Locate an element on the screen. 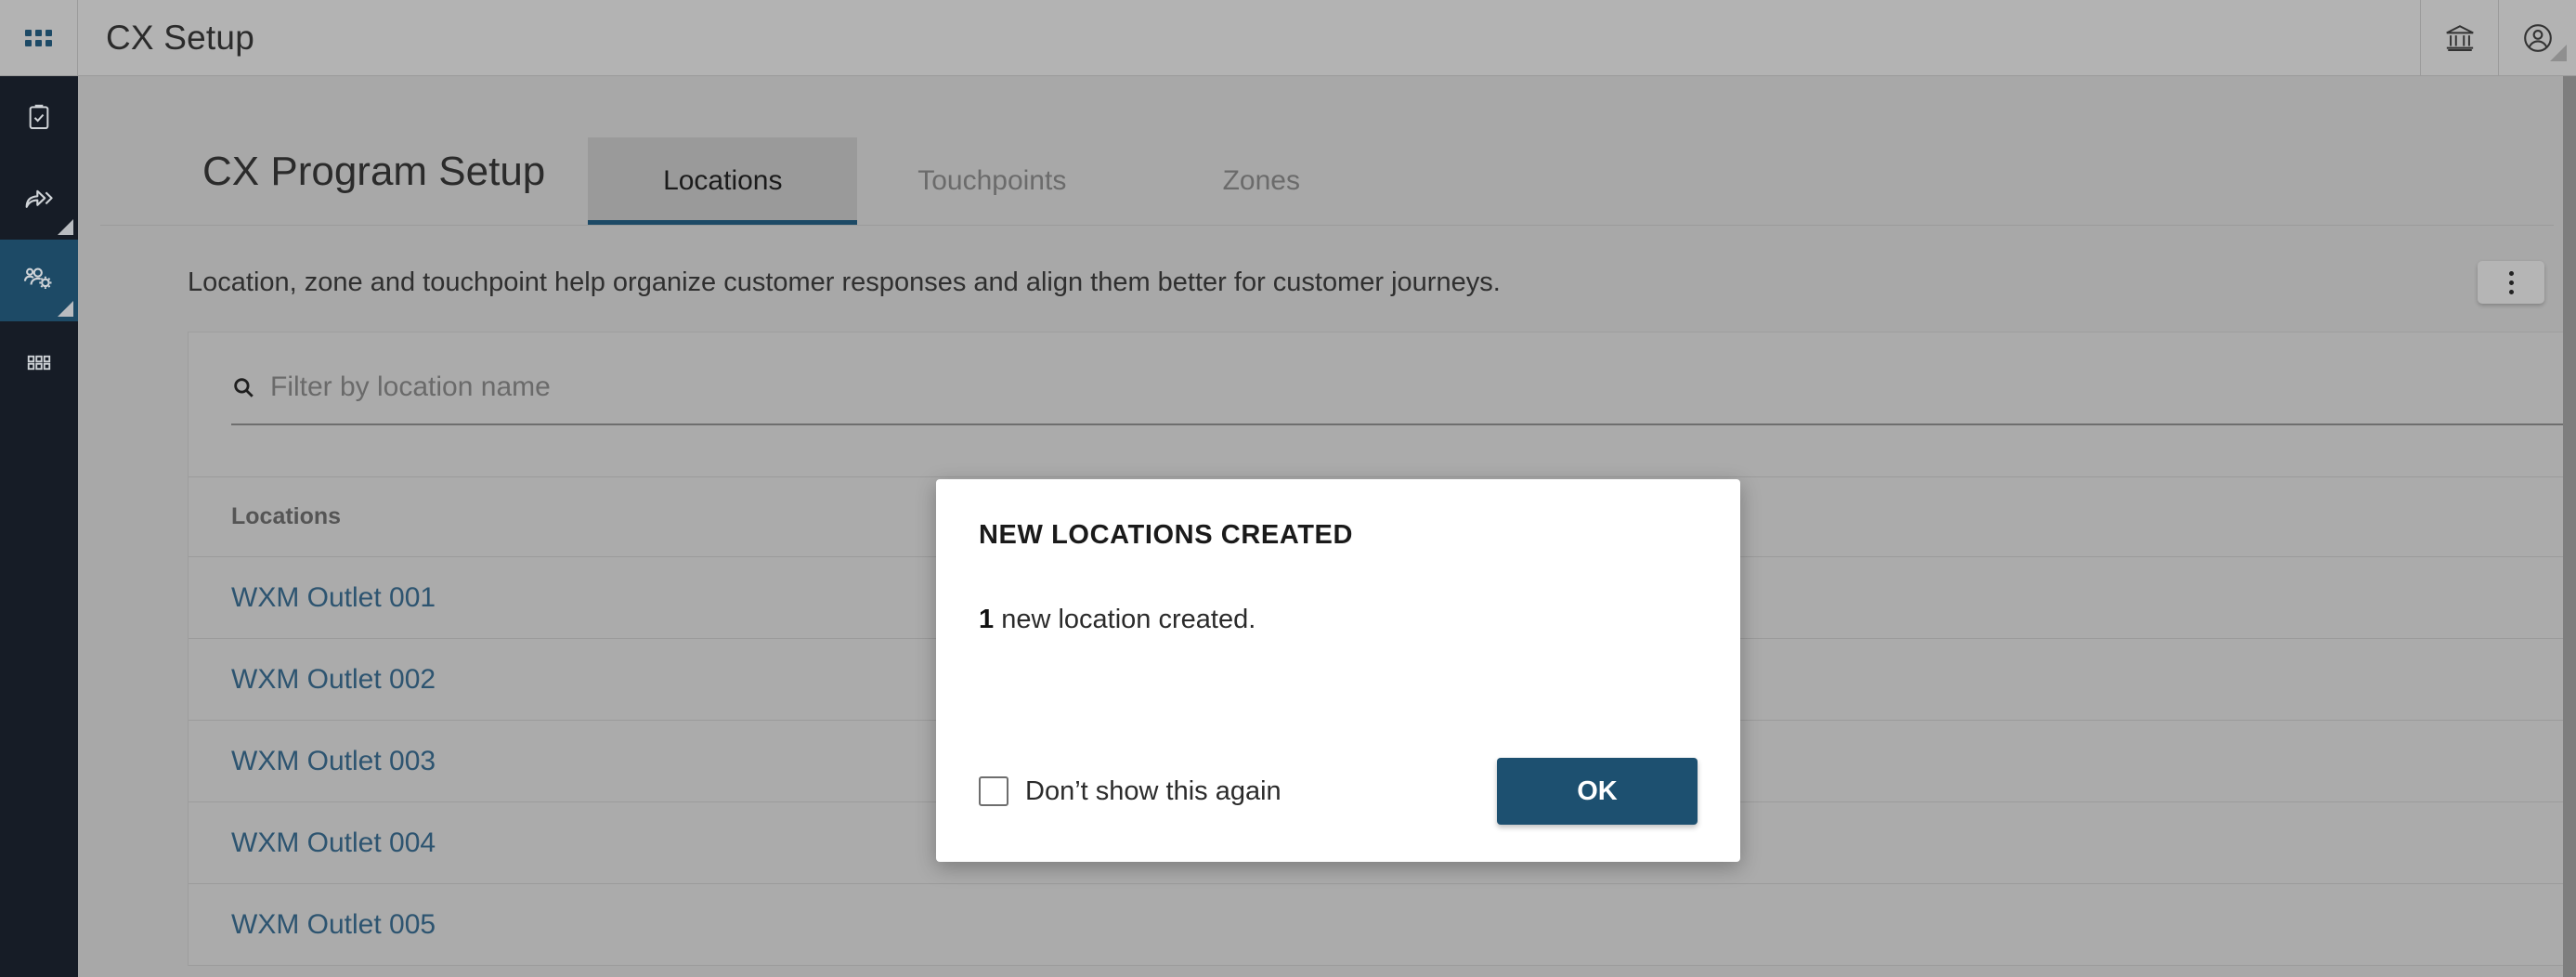  window-resize-handle is located at coordinates (2558, 53).